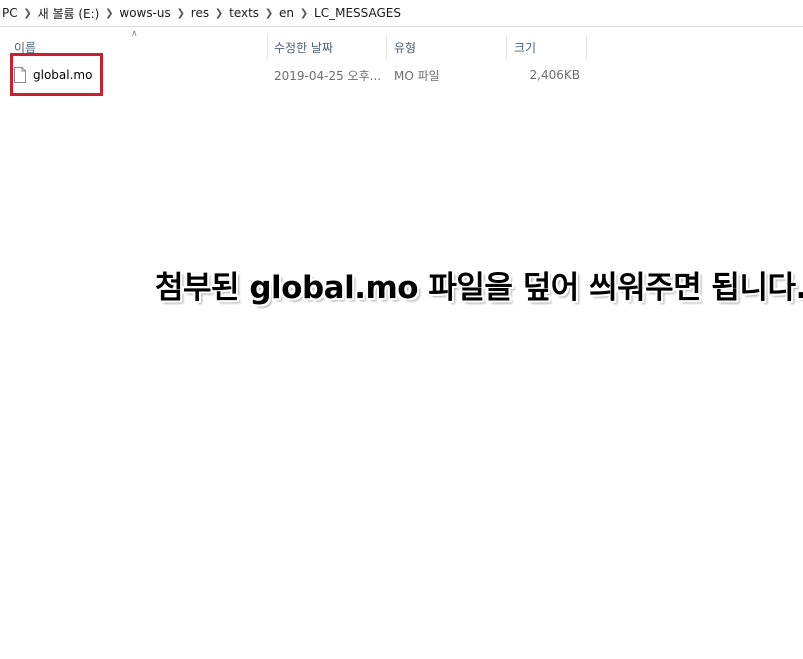  I want to click on breadcrumb-item-en: en, so click(286, 13).